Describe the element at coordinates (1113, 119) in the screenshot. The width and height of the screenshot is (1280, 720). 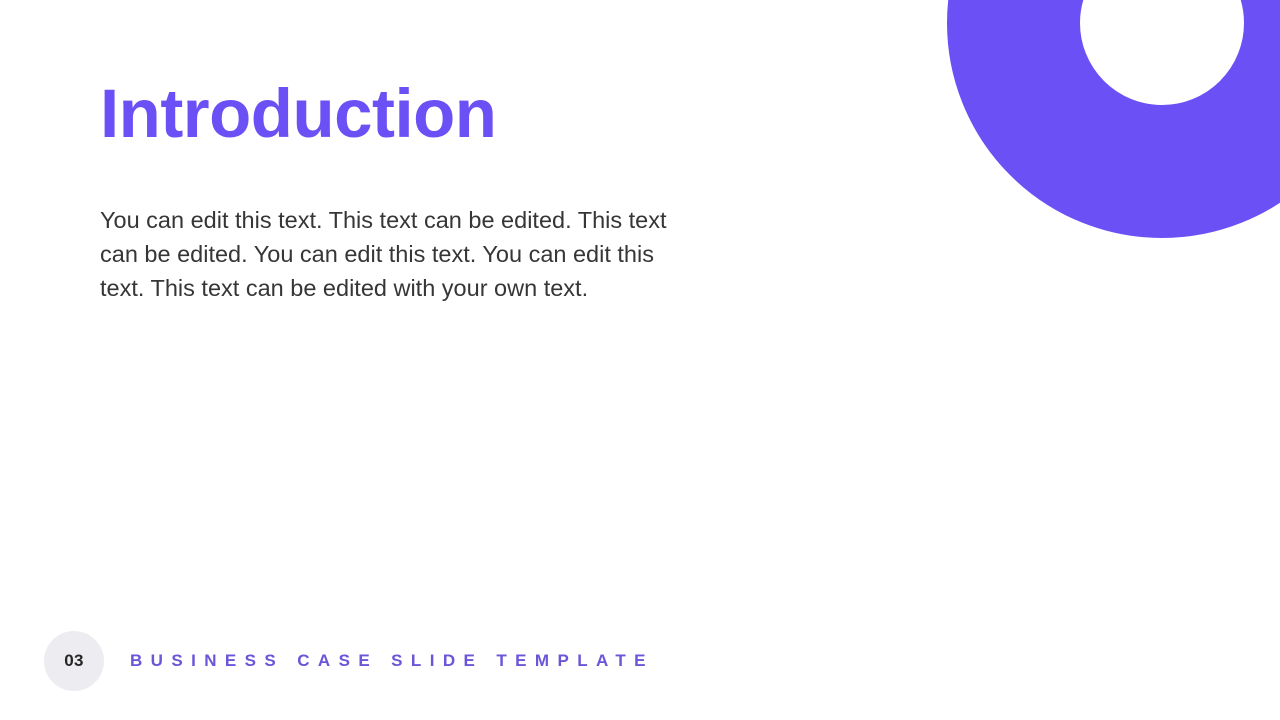
I see `ring-arc-icon` at that location.